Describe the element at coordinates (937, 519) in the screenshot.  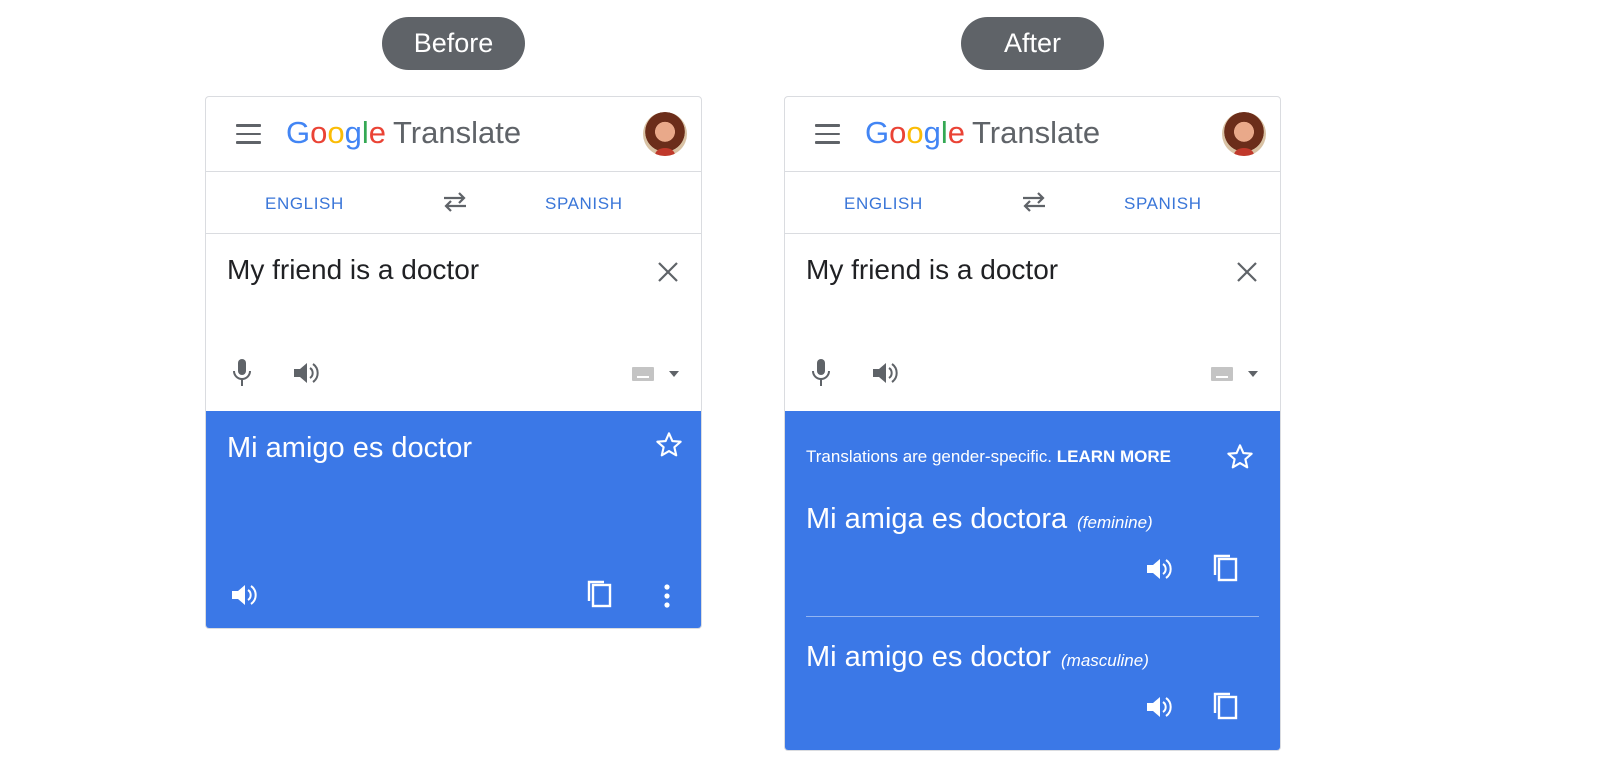
I see `feminine-translation-text: Mi amiga es doctora` at that location.